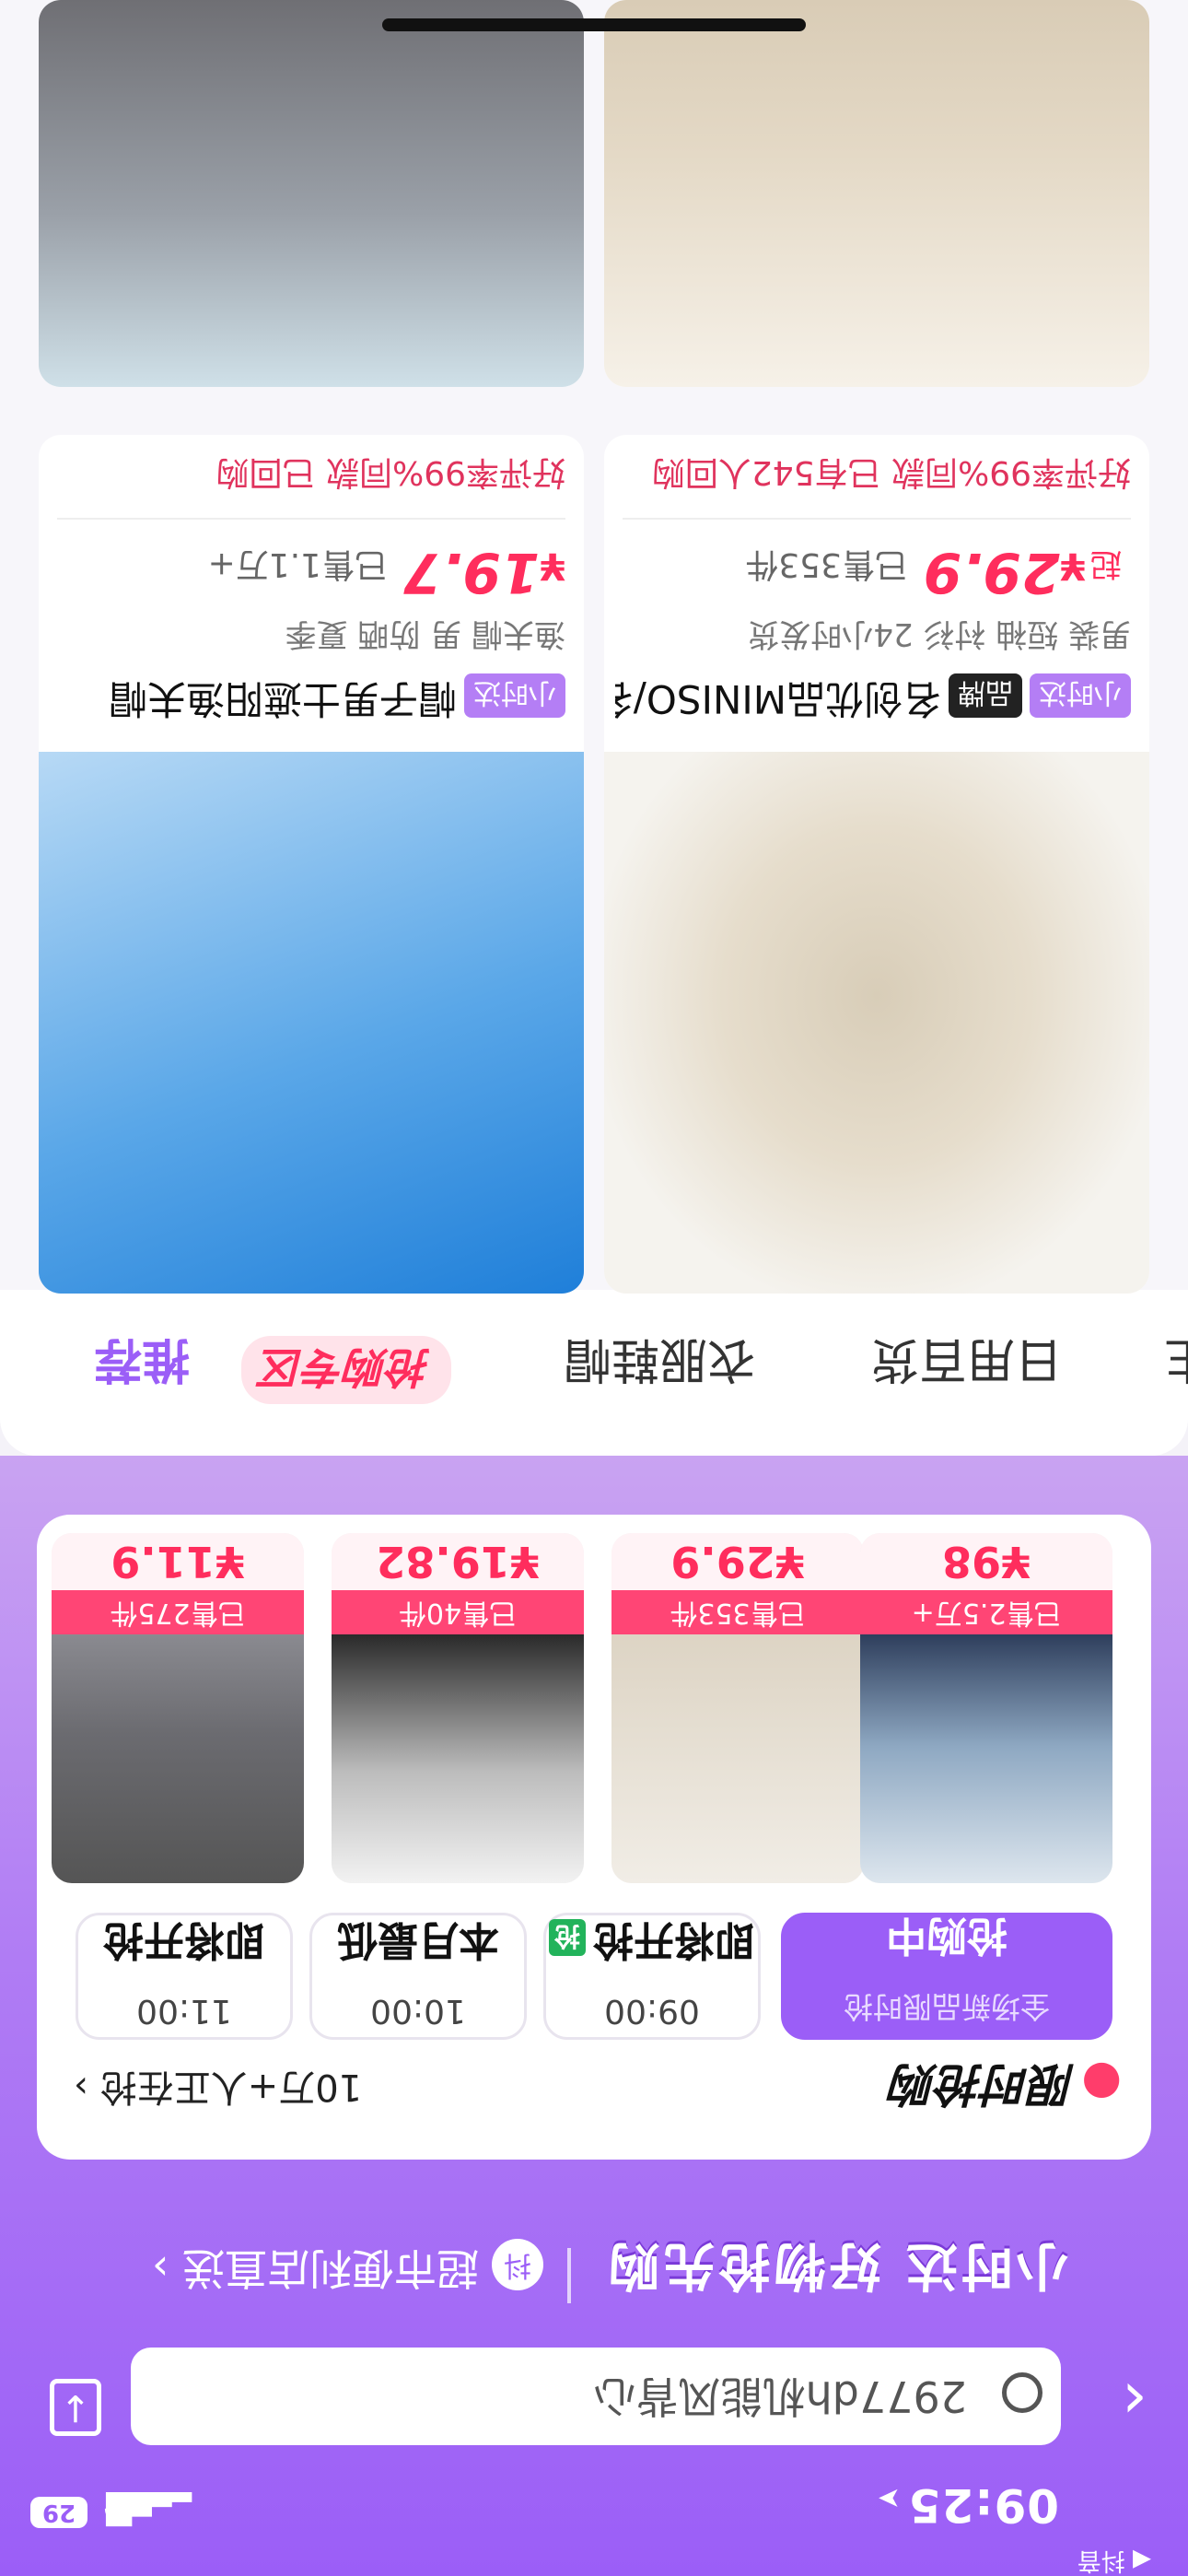 The width and height of the screenshot is (1188, 2576). Describe the element at coordinates (142, 1364) in the screenshot. I see `tab-recommend: 推荐` at that location.